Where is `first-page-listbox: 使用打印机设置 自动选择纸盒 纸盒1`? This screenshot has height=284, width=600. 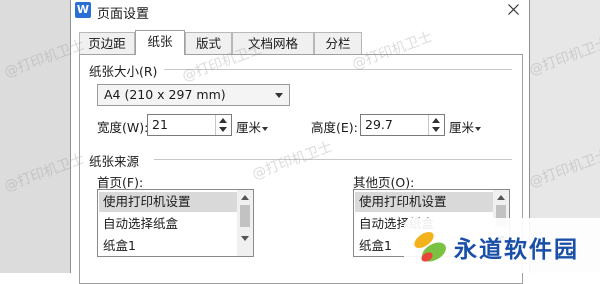 first-page-listbox: 使用打印机设置 自动选择纸盒 纸盒1 is located at coordinates (175, 223).